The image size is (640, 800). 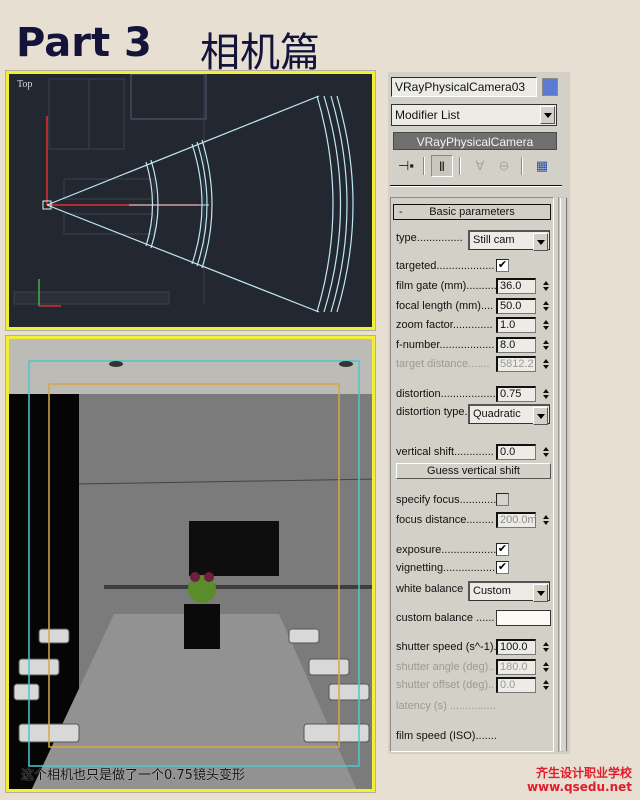 I want to click on shutter-angle-row: shutter angle (deg).. 180.0, so click(x=476, y=668).